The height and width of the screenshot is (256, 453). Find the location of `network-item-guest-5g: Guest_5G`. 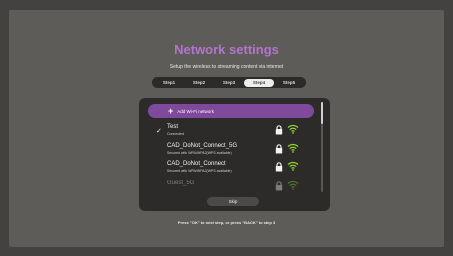

network-item-guest-5g: Guest_5G is located at coordinates (232, 185).